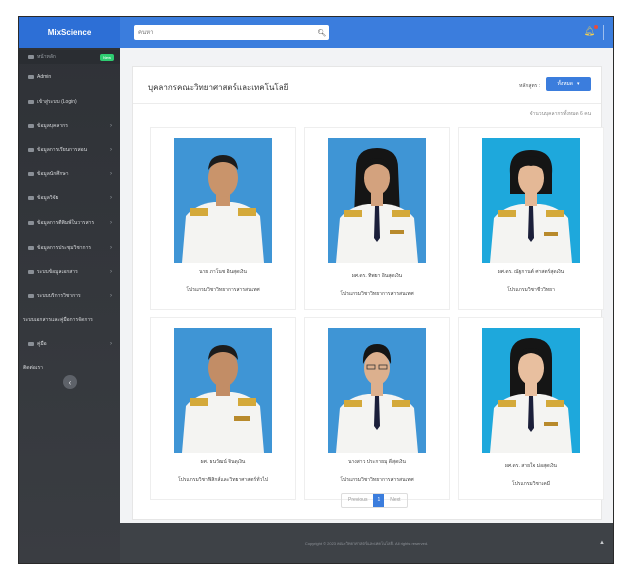  Describe the element at coordinates (531, 484) in the screenshot. I see `person-department: โปรแกรมวิชาเคมี` at that location.